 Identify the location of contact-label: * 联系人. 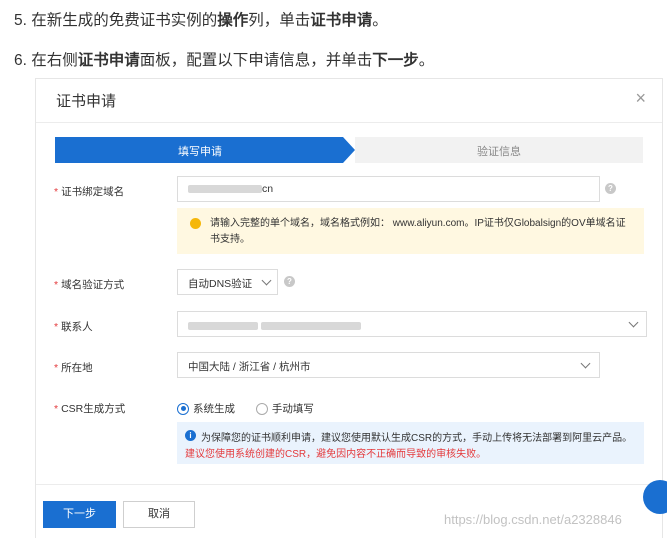
(73, 326).